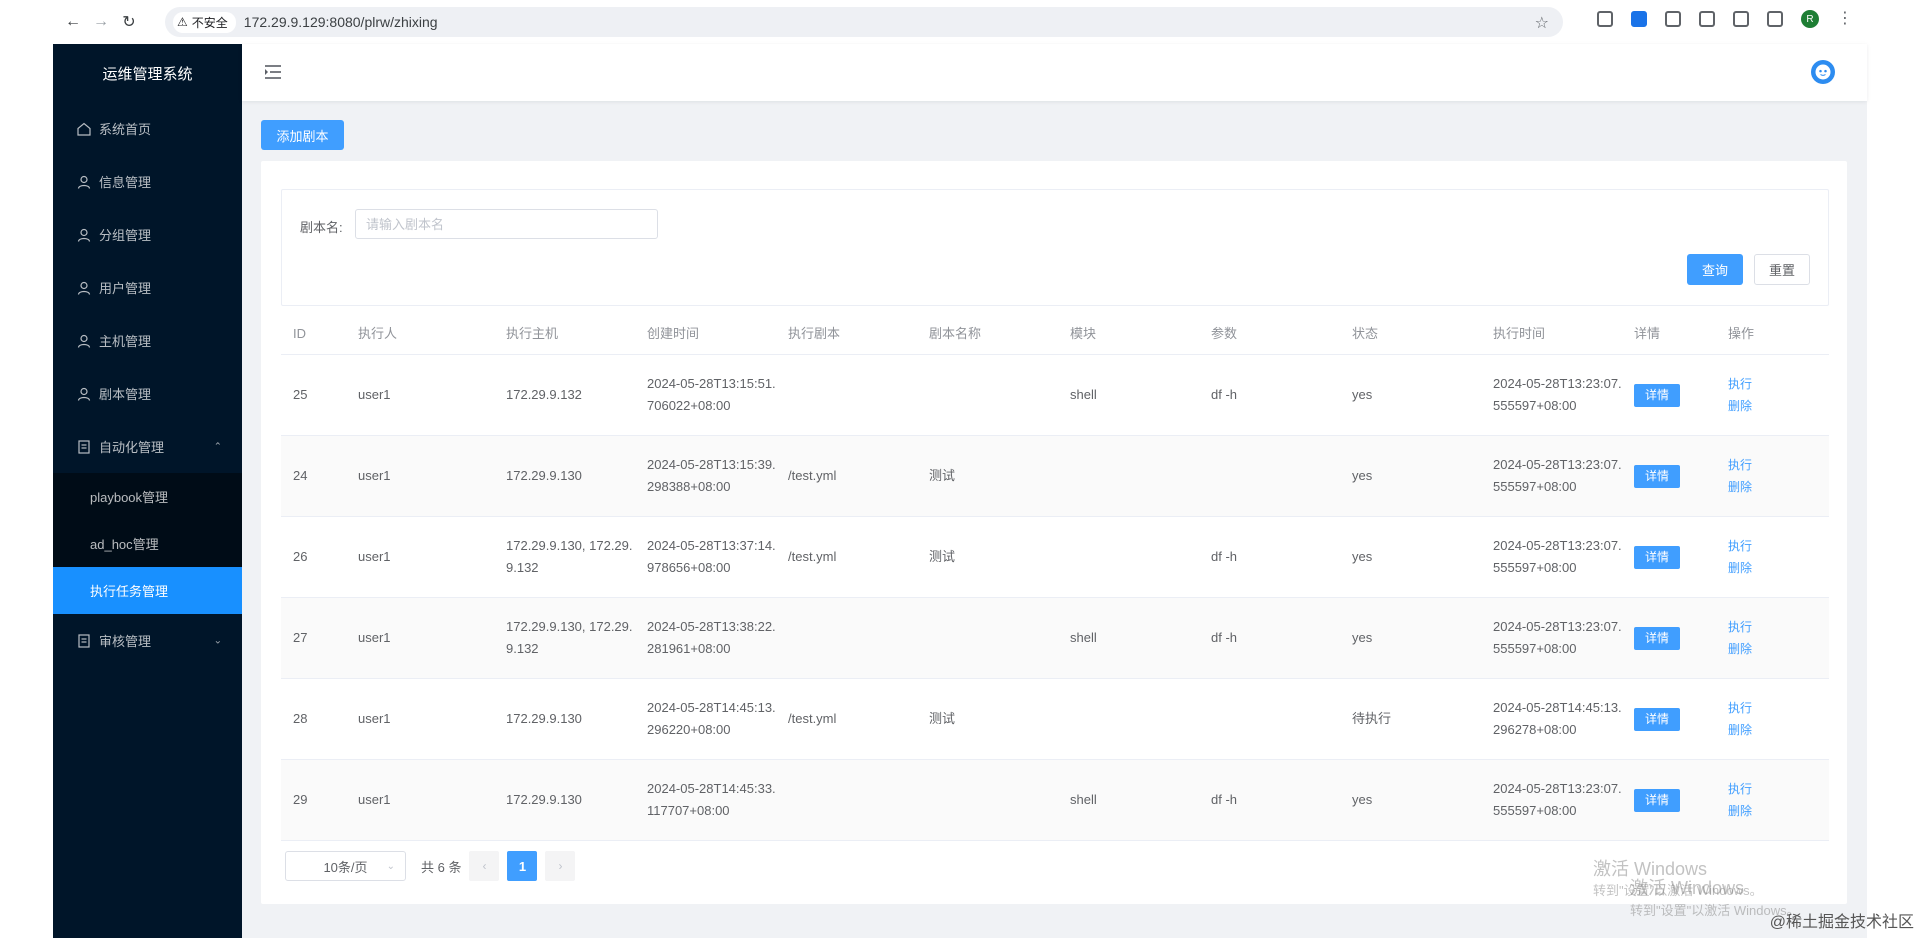 The height and width of the screenshot is (938, 1920). What do you see at coordinates (302, 135) in the screenshot?
I see `add-script-button: 添加剧本` at bounding box center [302, 135].